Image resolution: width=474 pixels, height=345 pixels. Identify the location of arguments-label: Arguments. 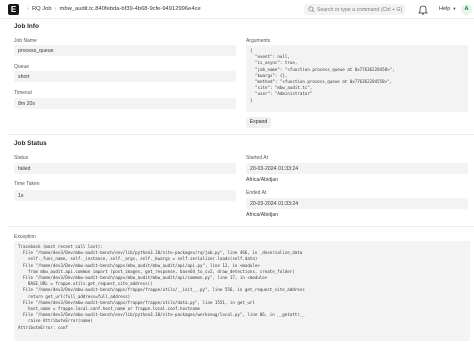
(258, 41).